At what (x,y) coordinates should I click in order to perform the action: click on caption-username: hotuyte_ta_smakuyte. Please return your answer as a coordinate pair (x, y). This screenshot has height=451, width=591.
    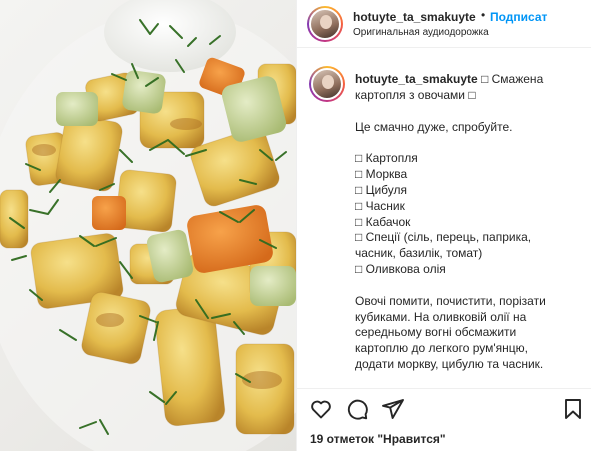
    Looking at the image, I should click on (416, 79).